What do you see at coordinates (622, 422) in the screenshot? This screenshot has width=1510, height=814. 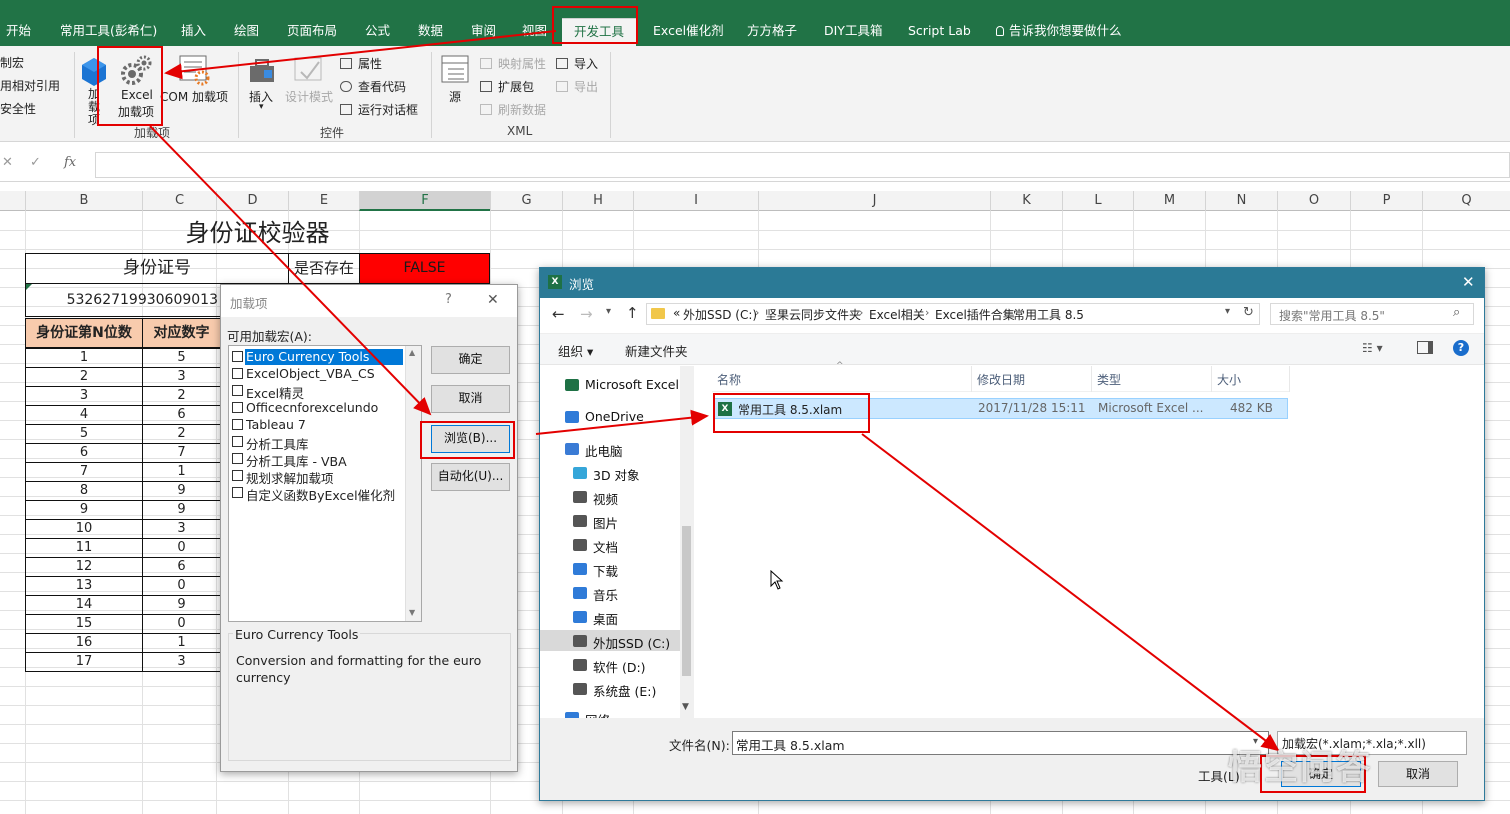 I see `arrow-browse-to-file` at bounding box center [622, 422].